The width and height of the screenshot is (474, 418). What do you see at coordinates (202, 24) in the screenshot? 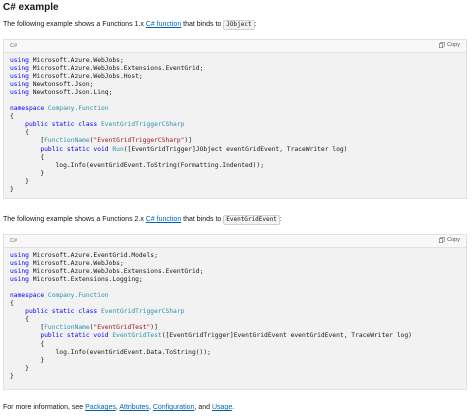
I see `para1-mid: that binds to` at bounding box center [202, 24].